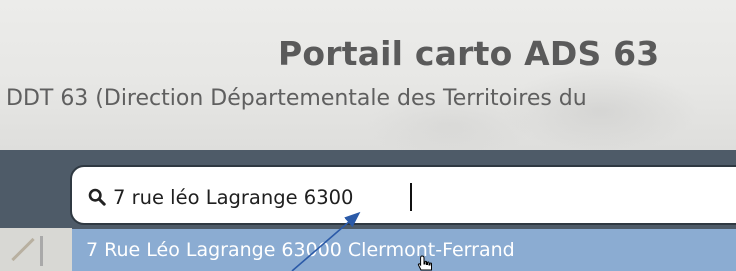  I want to click on search-icon, so click(97, 197).